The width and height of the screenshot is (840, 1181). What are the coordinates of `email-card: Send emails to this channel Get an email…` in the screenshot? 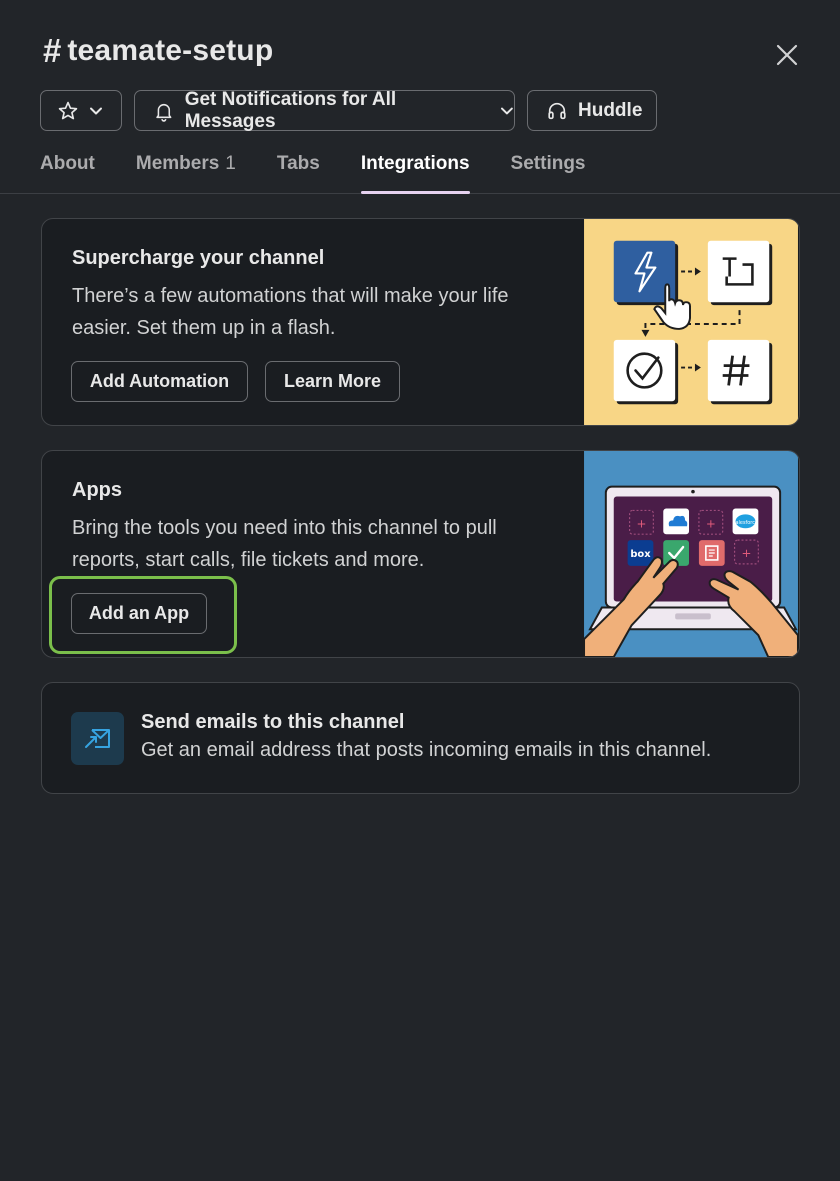 It's located at (420, 738).